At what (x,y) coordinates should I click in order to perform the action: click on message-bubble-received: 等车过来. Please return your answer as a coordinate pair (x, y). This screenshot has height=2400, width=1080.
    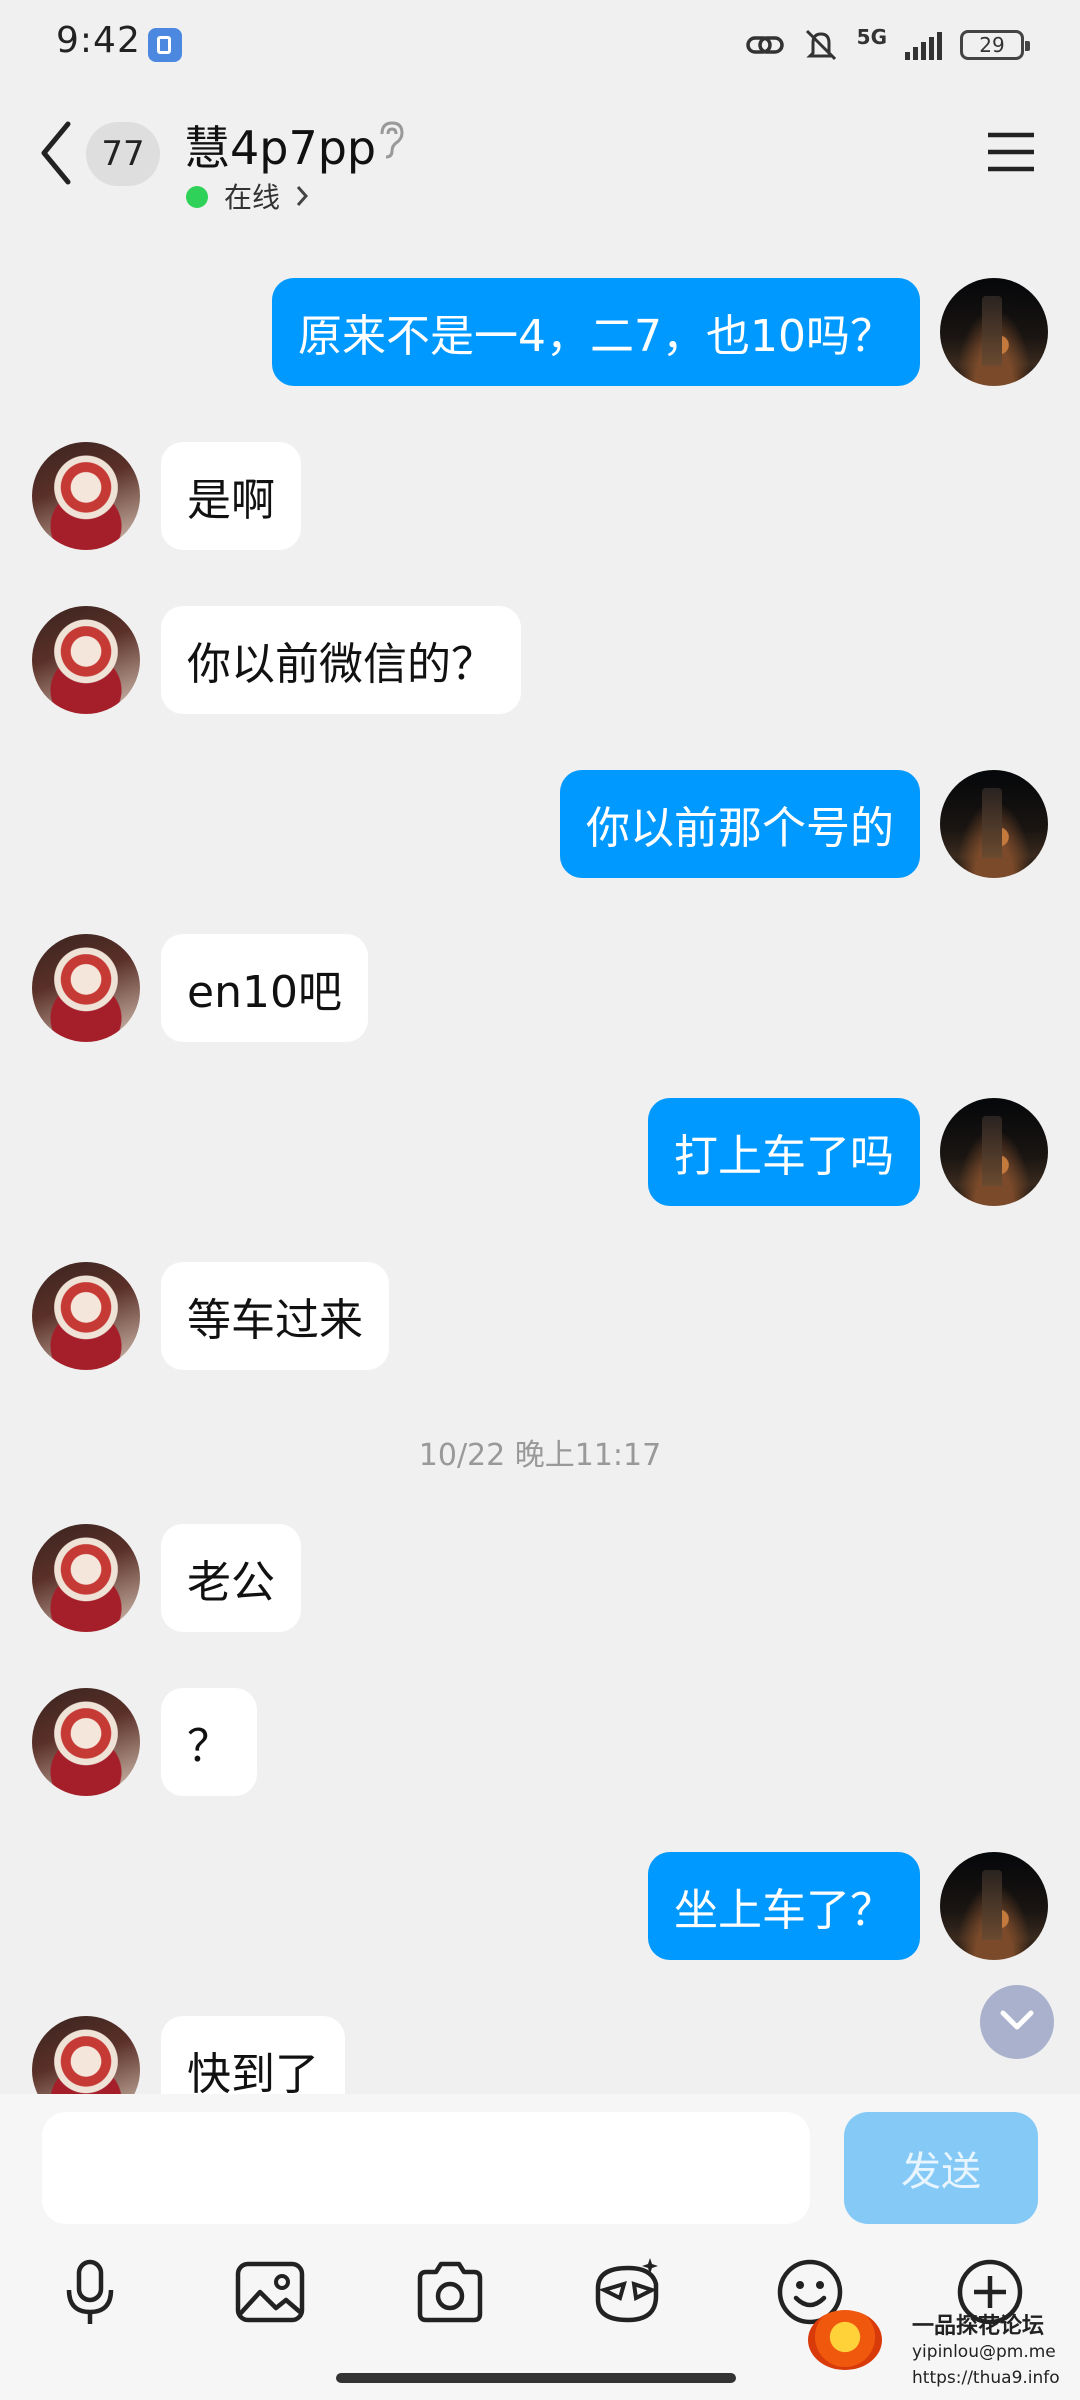
    Looking at the image, I should click on (275, 1316).